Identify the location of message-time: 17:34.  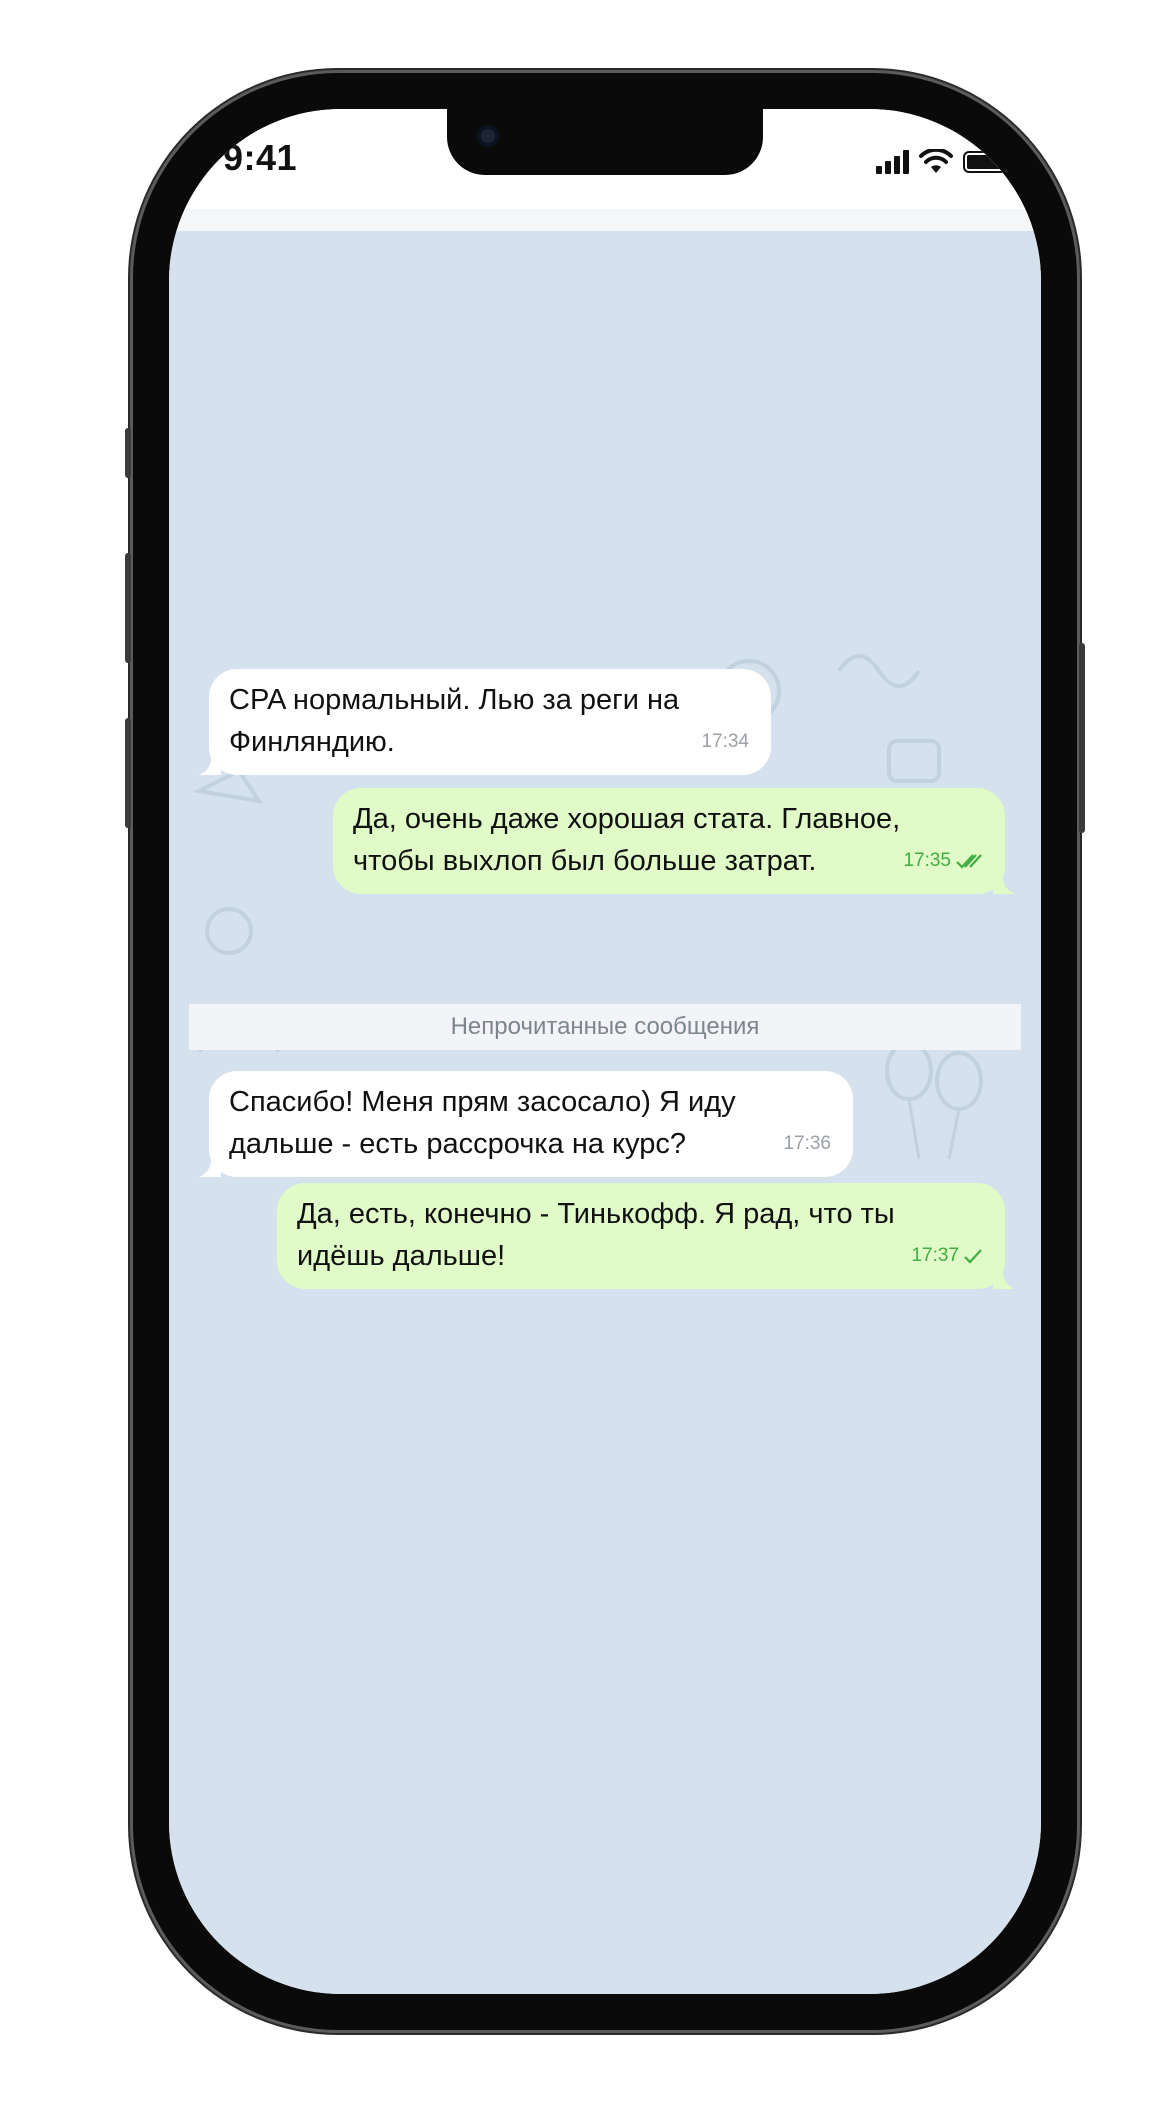
(725, 741).